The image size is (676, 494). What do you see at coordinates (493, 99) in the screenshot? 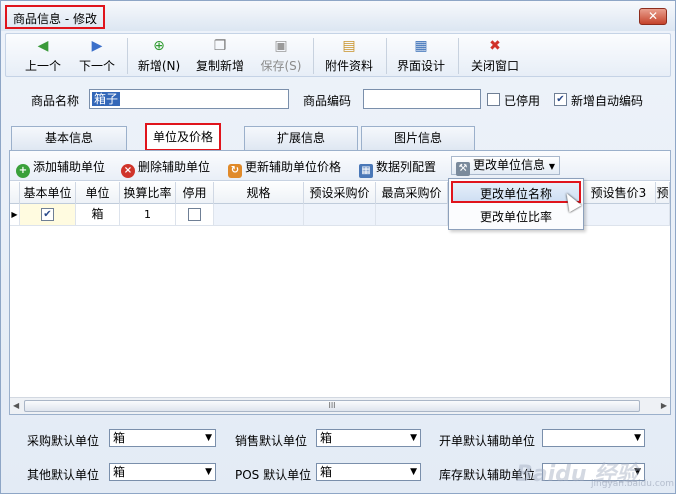
I see `disabled-checkbox` at bounding box center [493, 99].